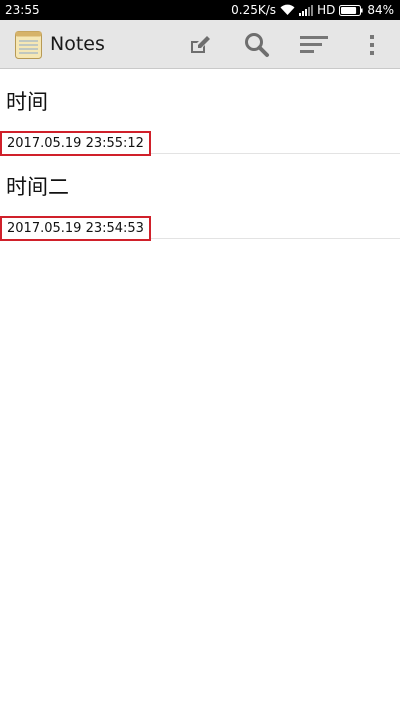 The width and height of the screenshot is (400, 711). What do you see at coordinates (326, 10) in the screenshot?
I see `network-type: HD` at bounding box center [326, 10].